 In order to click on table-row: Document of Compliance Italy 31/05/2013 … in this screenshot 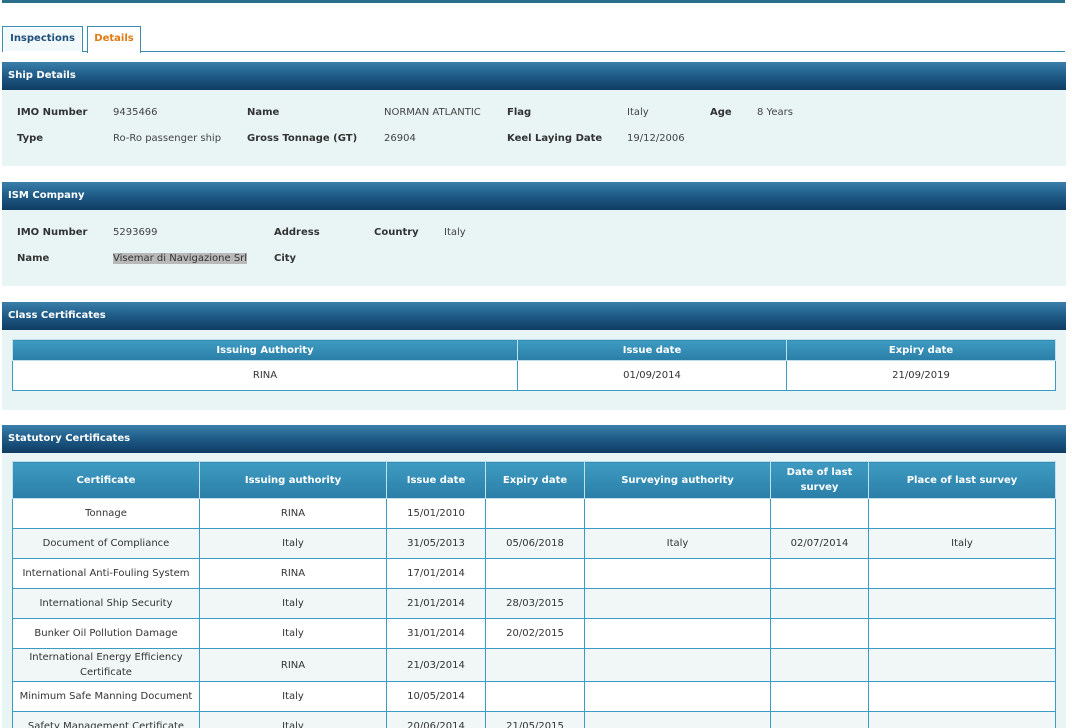, I will do `click(534, 543)`.